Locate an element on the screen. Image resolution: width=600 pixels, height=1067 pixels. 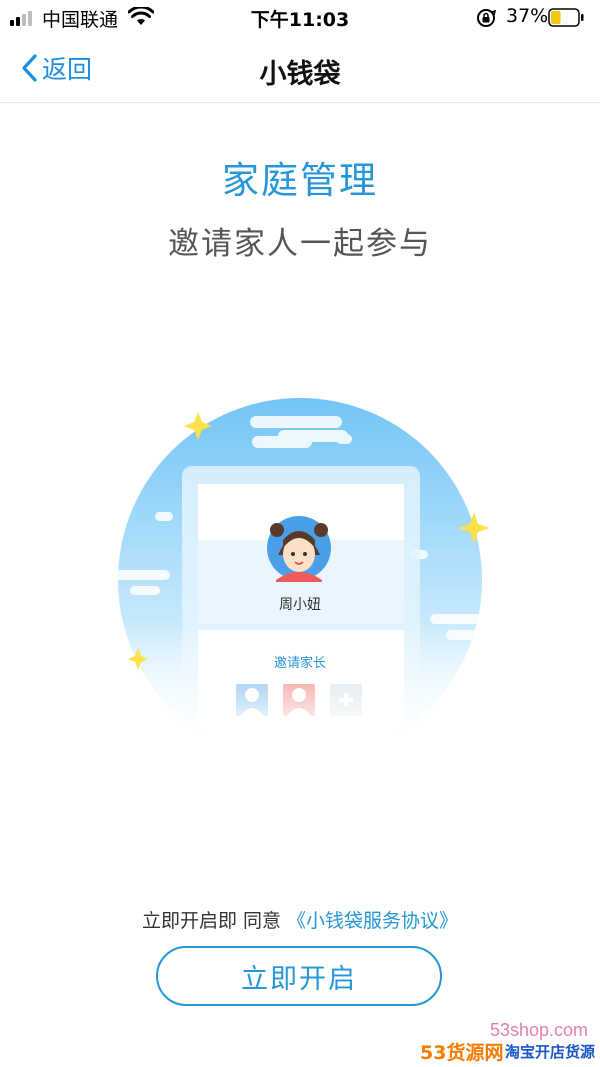
battery-icon is located at coordinates (566, 17).